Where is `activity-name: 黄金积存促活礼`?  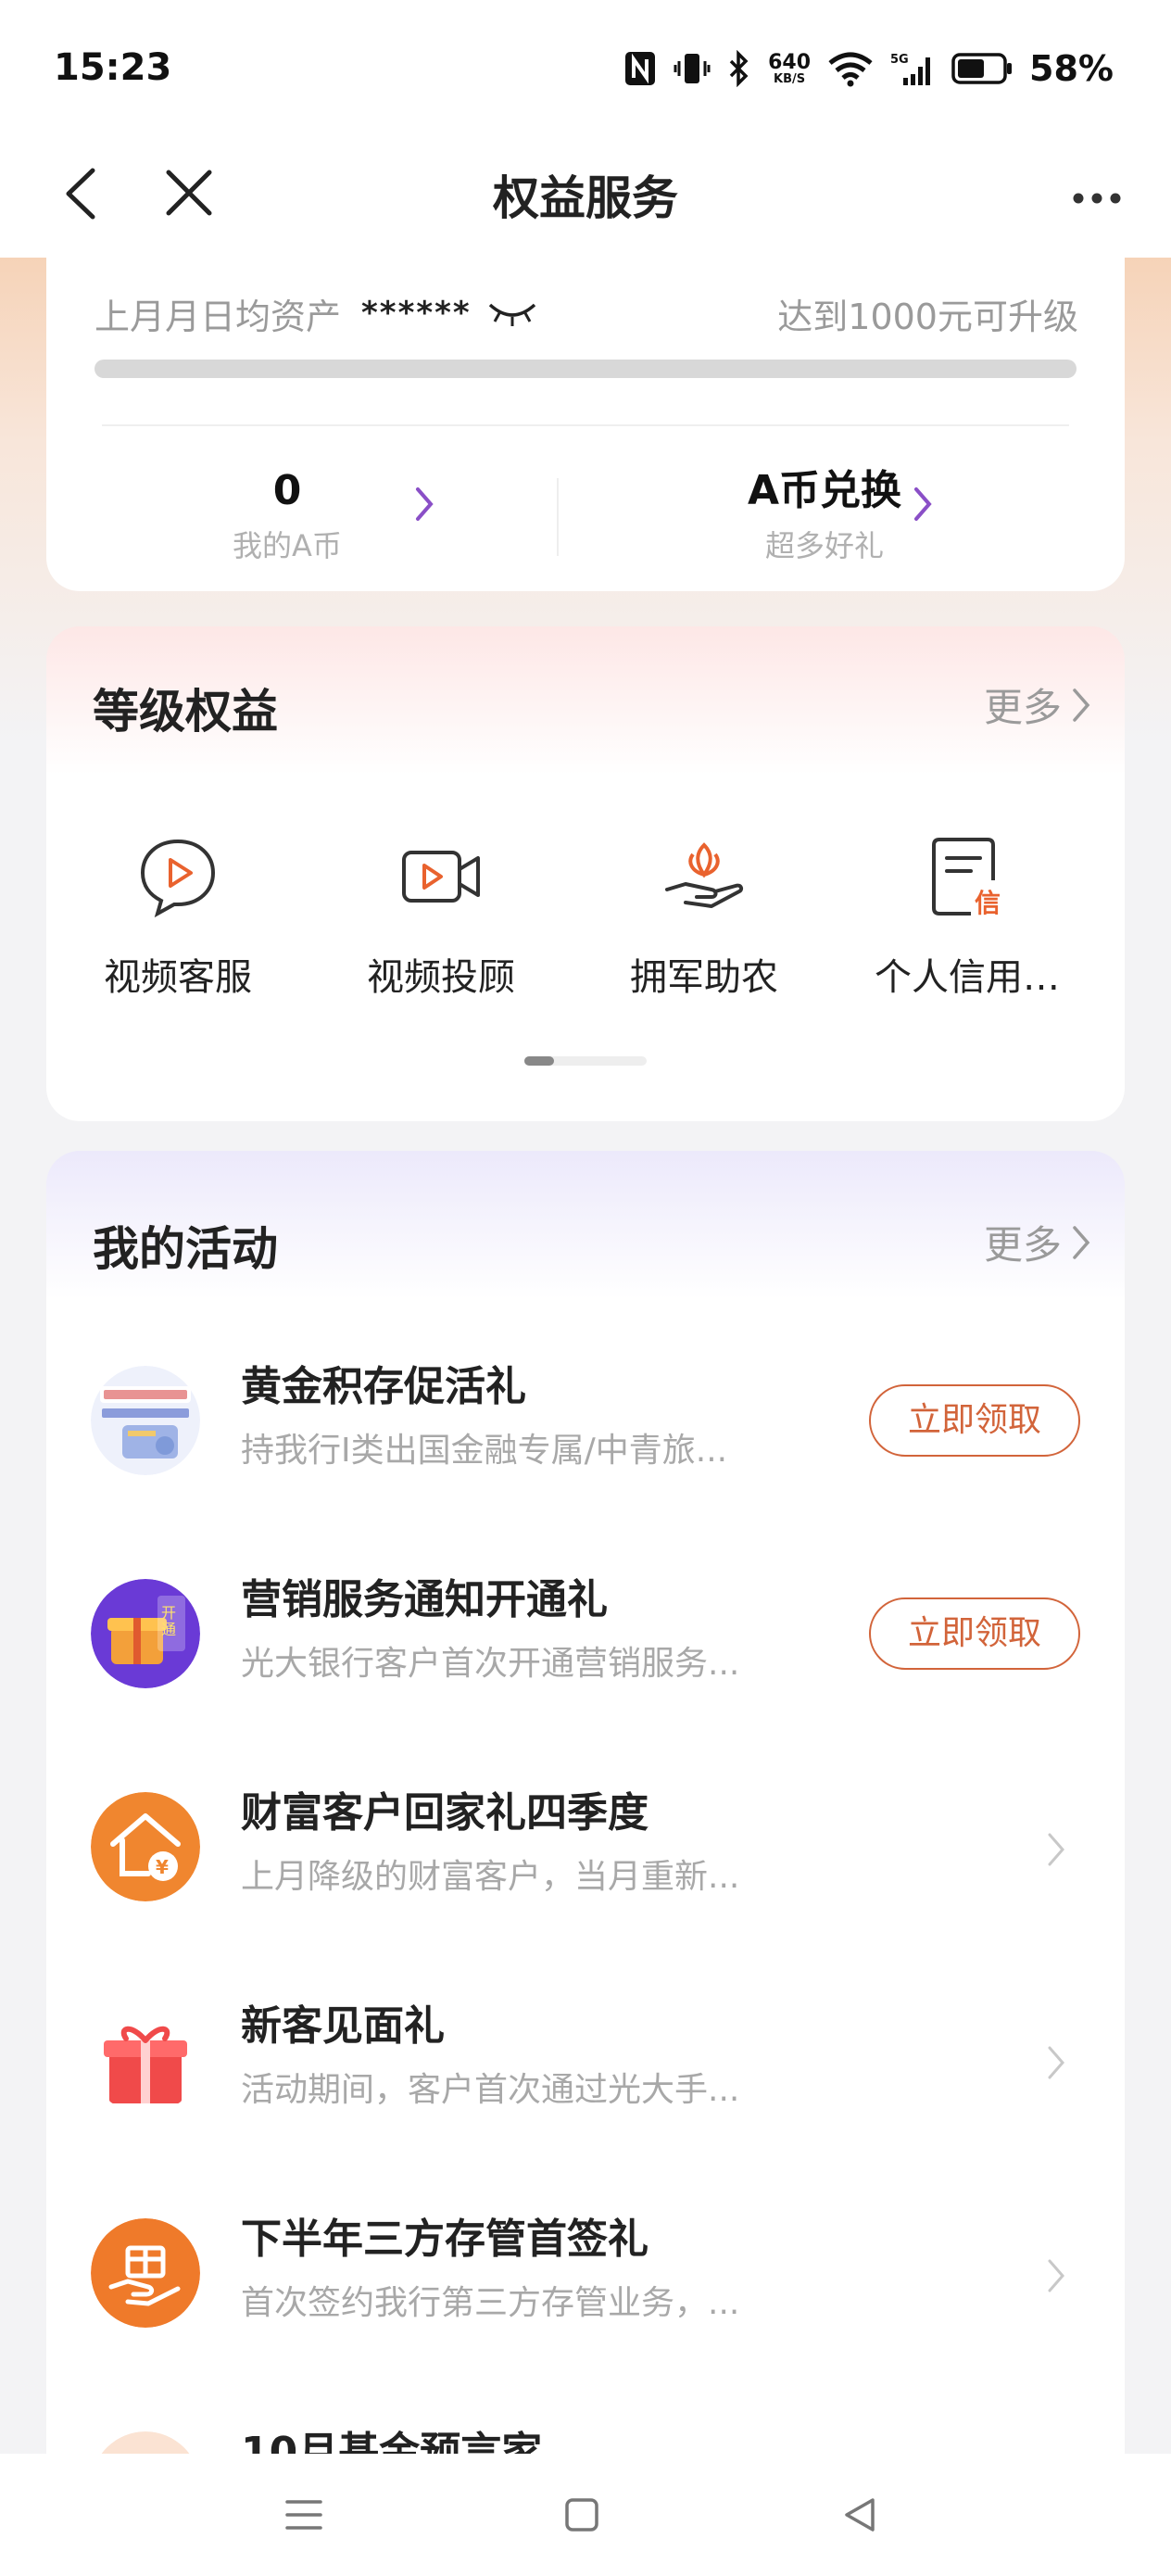
activity-name: 黄金积存促活礼 is located at coordinates (384, 1386).